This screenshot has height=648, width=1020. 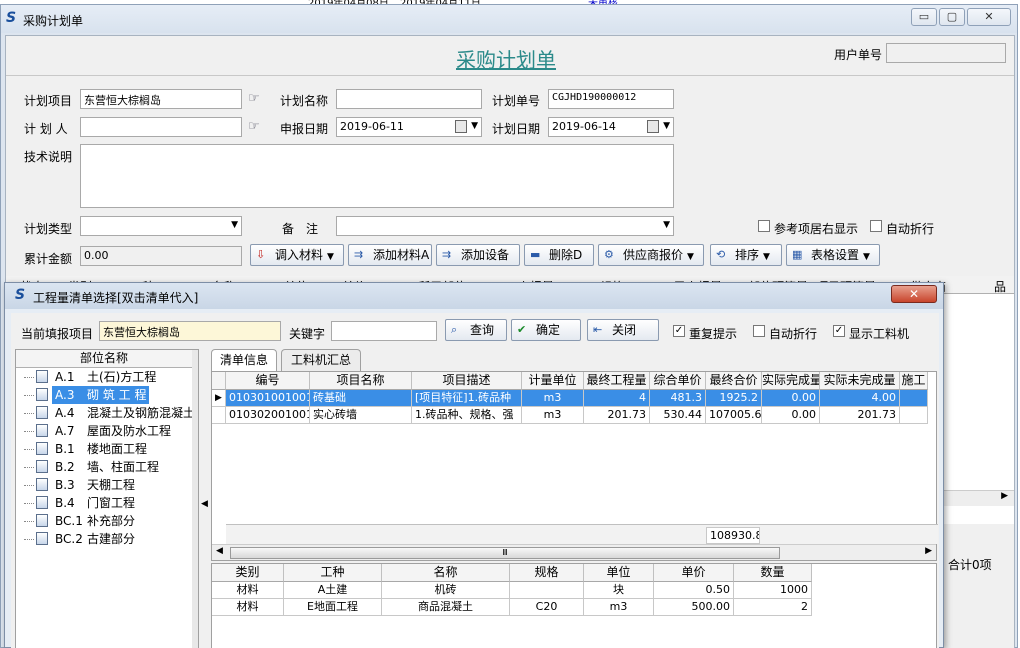 I want to click on minimize-button: ▭, so click(x=924, y=17).